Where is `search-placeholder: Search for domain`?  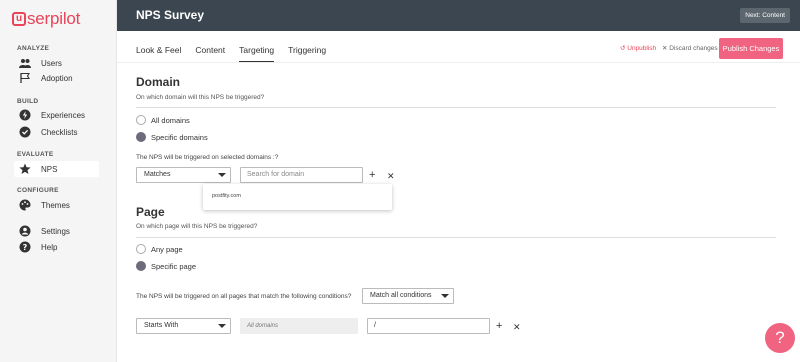
search-placeholder: Search for domain is located at coordinates (276, 174).